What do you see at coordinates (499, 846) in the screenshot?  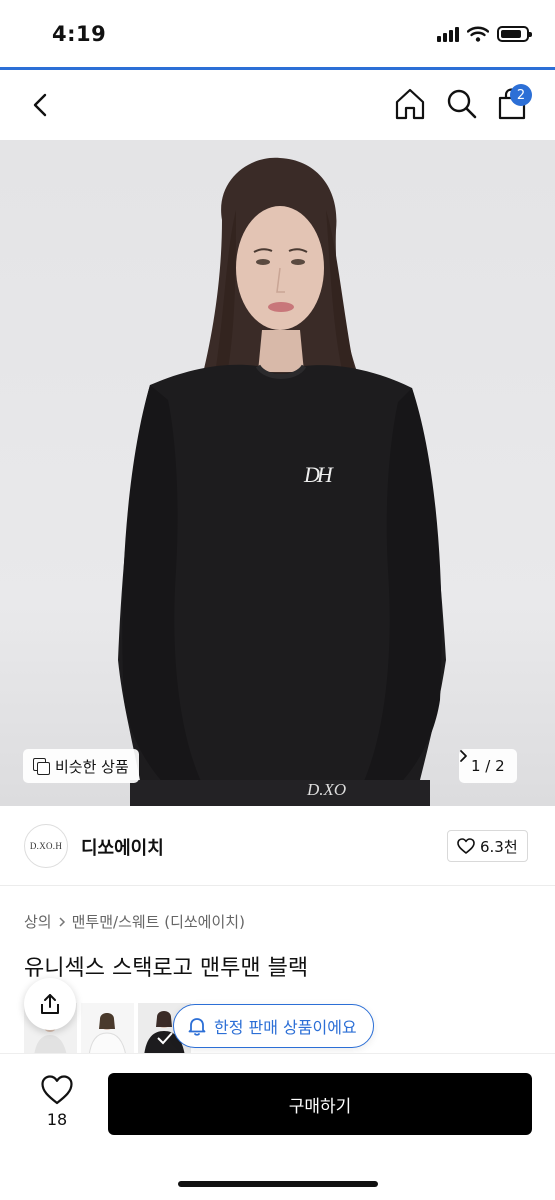 I see `brand-like-count: 6.3천` at bounding box center [499, 846].